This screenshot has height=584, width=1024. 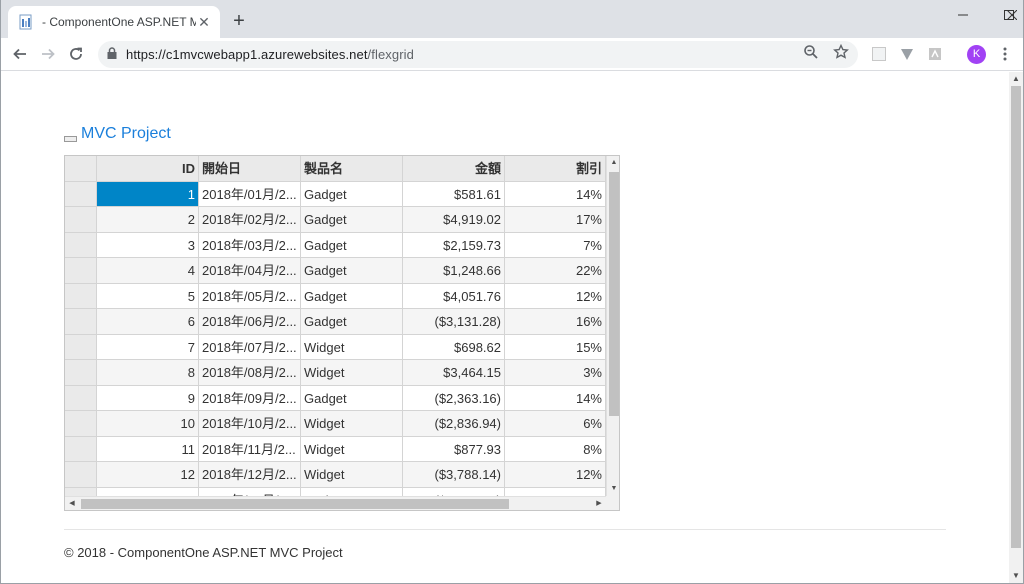 I want to click on cell-id: 1, so click(x=148, y=194).